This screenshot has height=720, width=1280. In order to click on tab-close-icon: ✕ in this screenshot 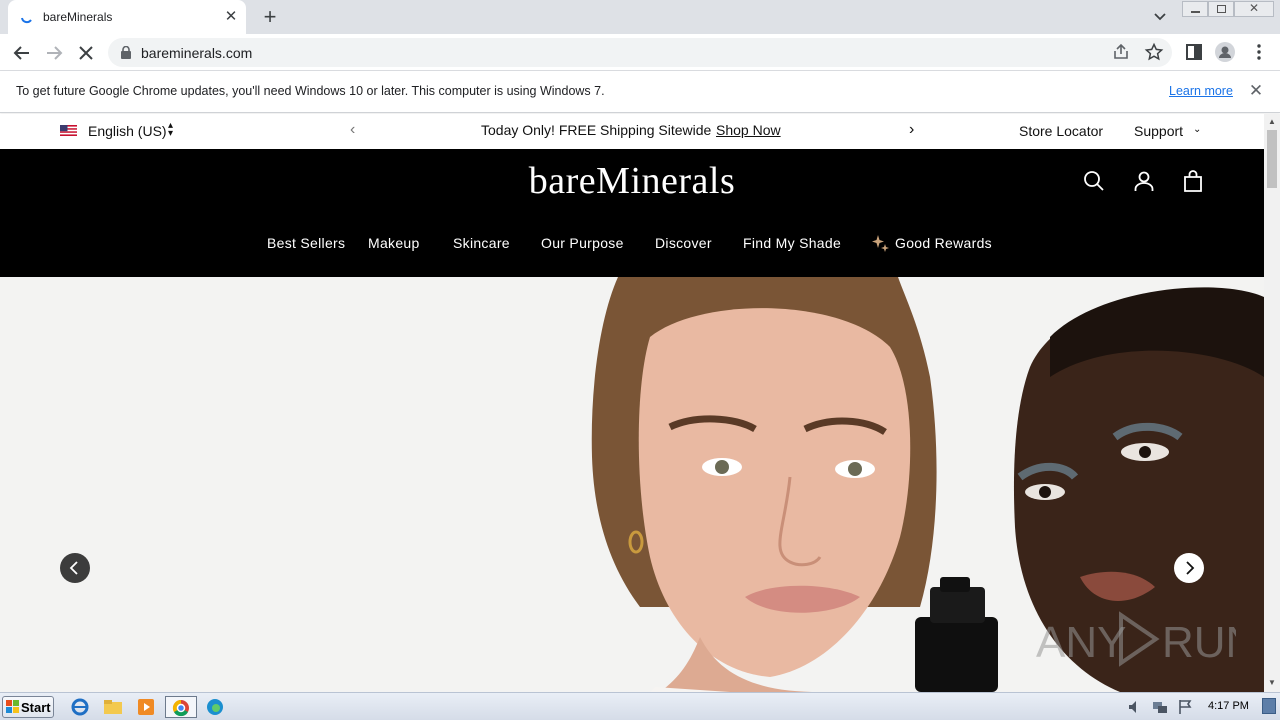, I will do `click(231, 17)`.